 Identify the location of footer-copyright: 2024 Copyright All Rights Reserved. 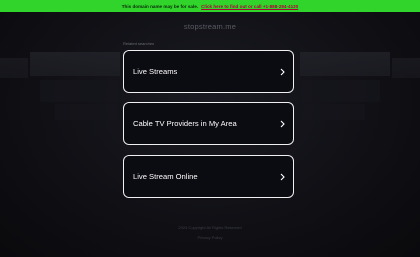
(210, 227).